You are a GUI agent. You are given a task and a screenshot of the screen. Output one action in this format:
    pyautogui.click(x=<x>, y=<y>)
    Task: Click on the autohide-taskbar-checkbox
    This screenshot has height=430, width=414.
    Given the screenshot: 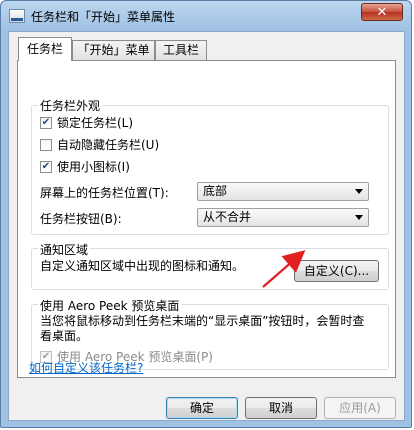 What is the action you would take?
    pyautogui.click(x=46, y=145)
    